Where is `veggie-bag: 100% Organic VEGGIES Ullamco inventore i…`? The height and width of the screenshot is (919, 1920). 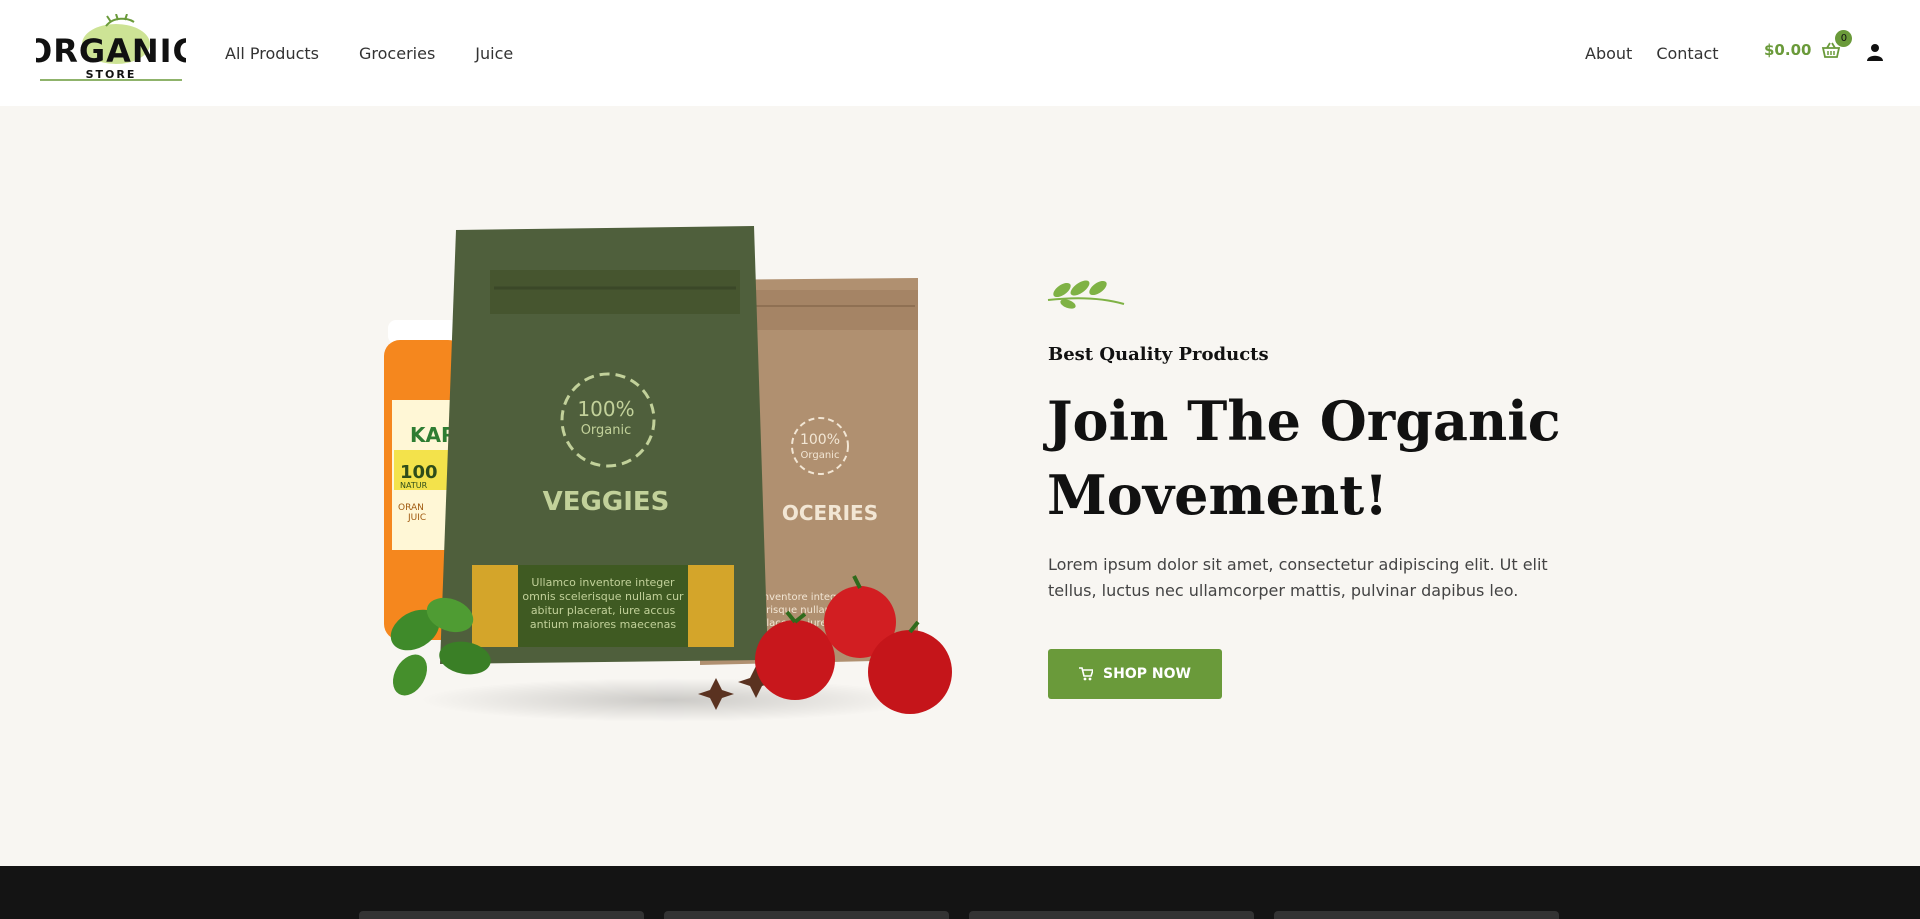 veggie-bag: 100% Organic VEGGIES Ullamco inventore i… is located at coordinates (604, 445).